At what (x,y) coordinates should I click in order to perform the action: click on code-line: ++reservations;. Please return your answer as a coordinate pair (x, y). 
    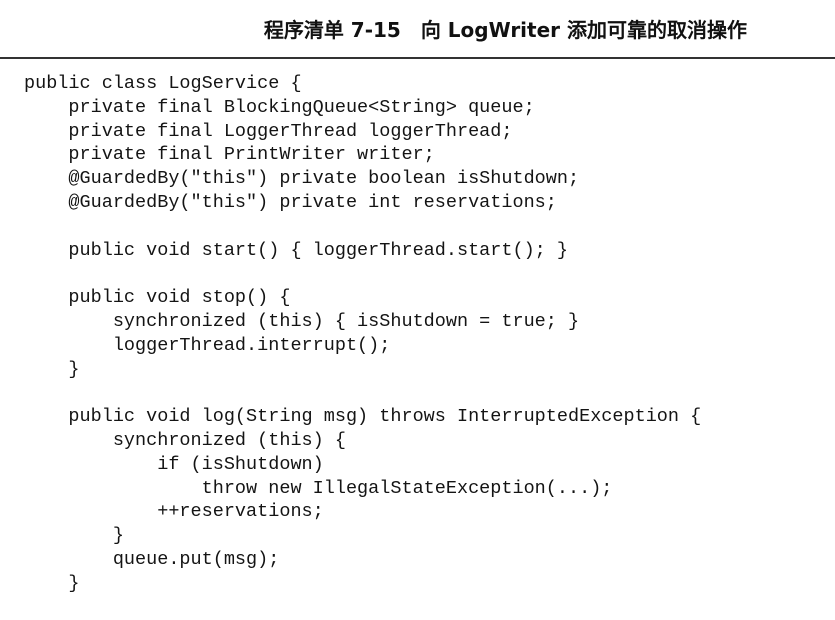
    Looking at the image, I should click on (174, 512).